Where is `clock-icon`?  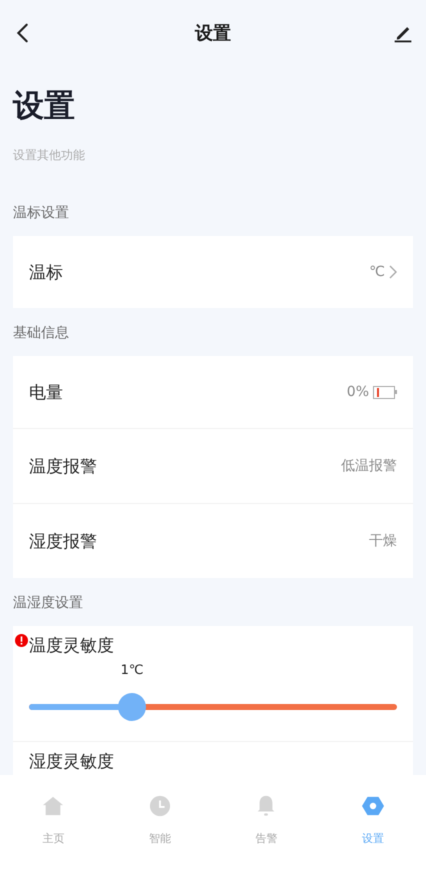 clock-icon is located at coordinates (159, 806).